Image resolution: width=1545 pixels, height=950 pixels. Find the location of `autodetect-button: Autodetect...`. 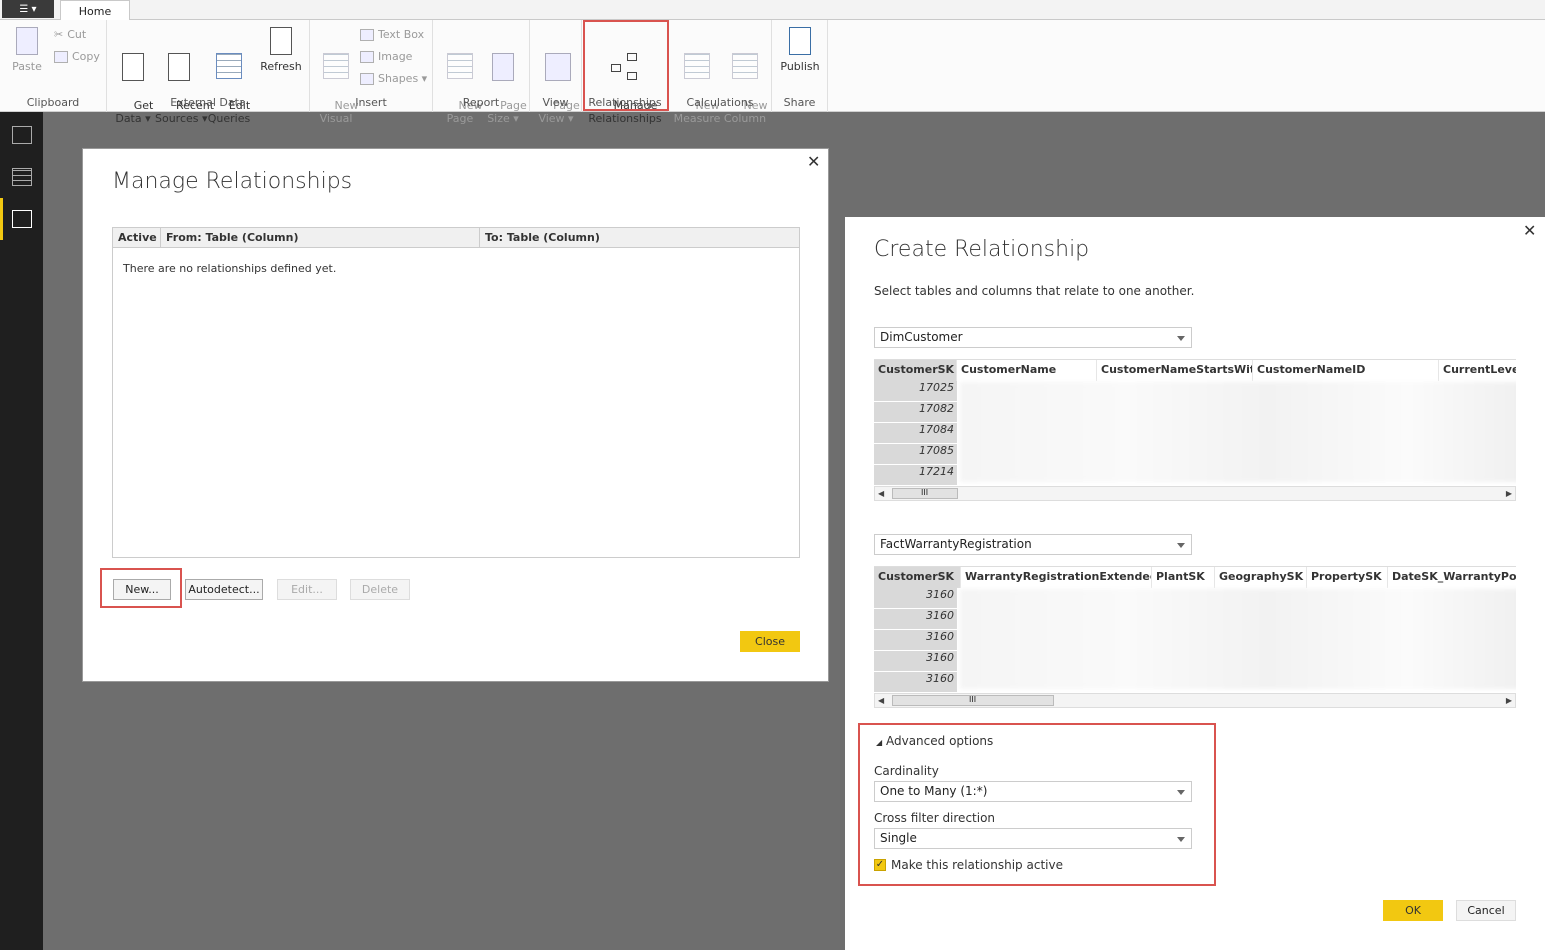

autodetect-button: Autodetect... is located at coordinates (224, 589).